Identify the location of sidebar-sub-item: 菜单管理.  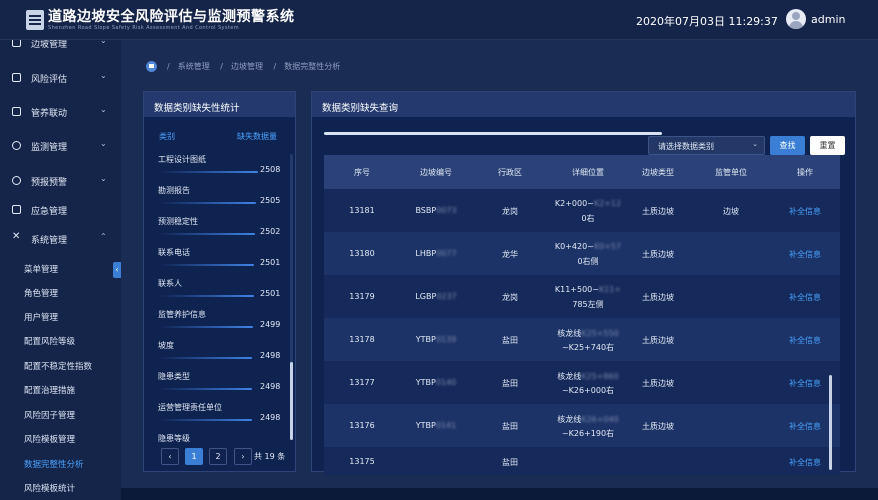
(60, 269).